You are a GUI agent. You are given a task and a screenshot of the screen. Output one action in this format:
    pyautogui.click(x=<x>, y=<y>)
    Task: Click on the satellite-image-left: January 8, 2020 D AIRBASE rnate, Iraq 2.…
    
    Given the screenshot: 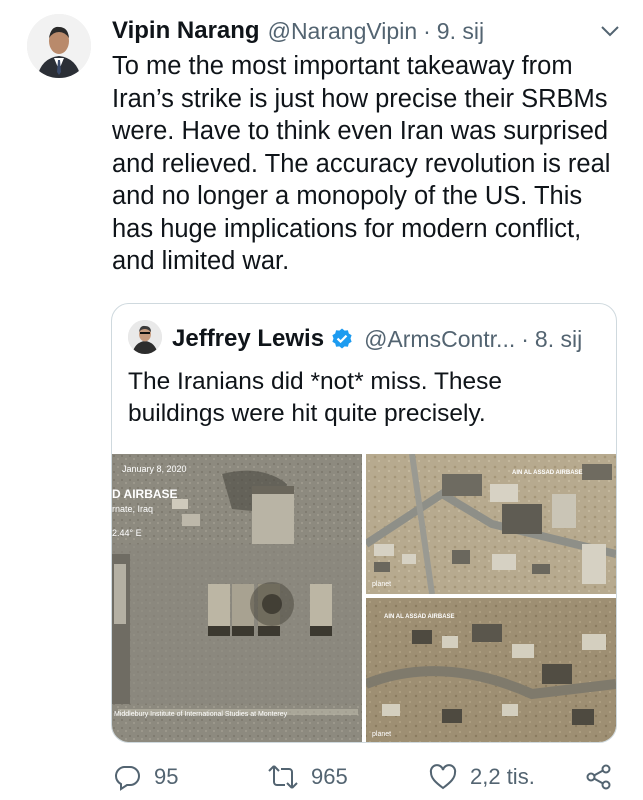 What is the action you would take?
    pyautogui.click(x=237, y=598)
    